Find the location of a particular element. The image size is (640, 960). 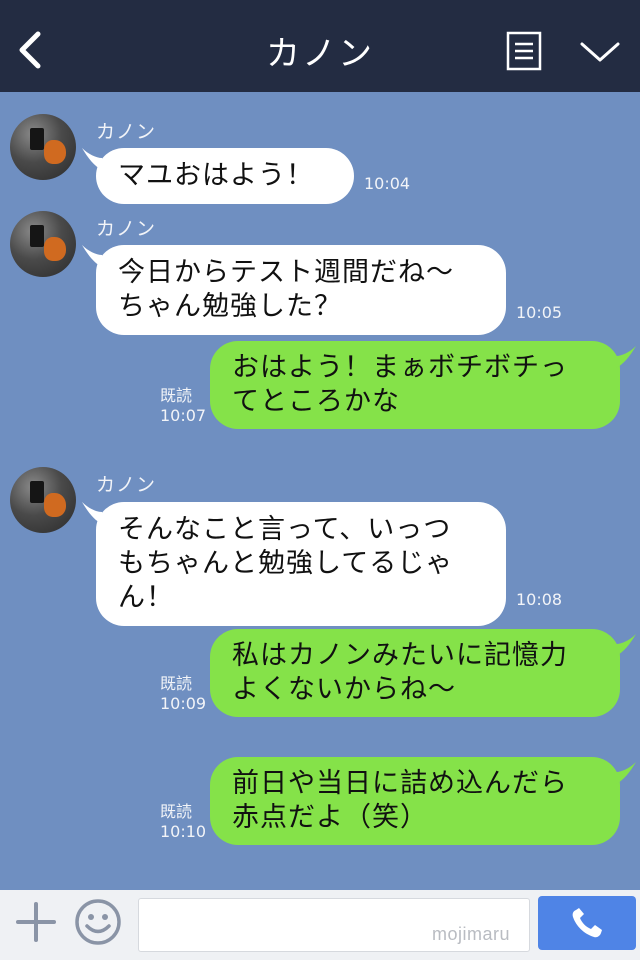

message-text: 前日や当日に詰め込んだら 赤点だよ（笑） is located at coordinates (400, 800).